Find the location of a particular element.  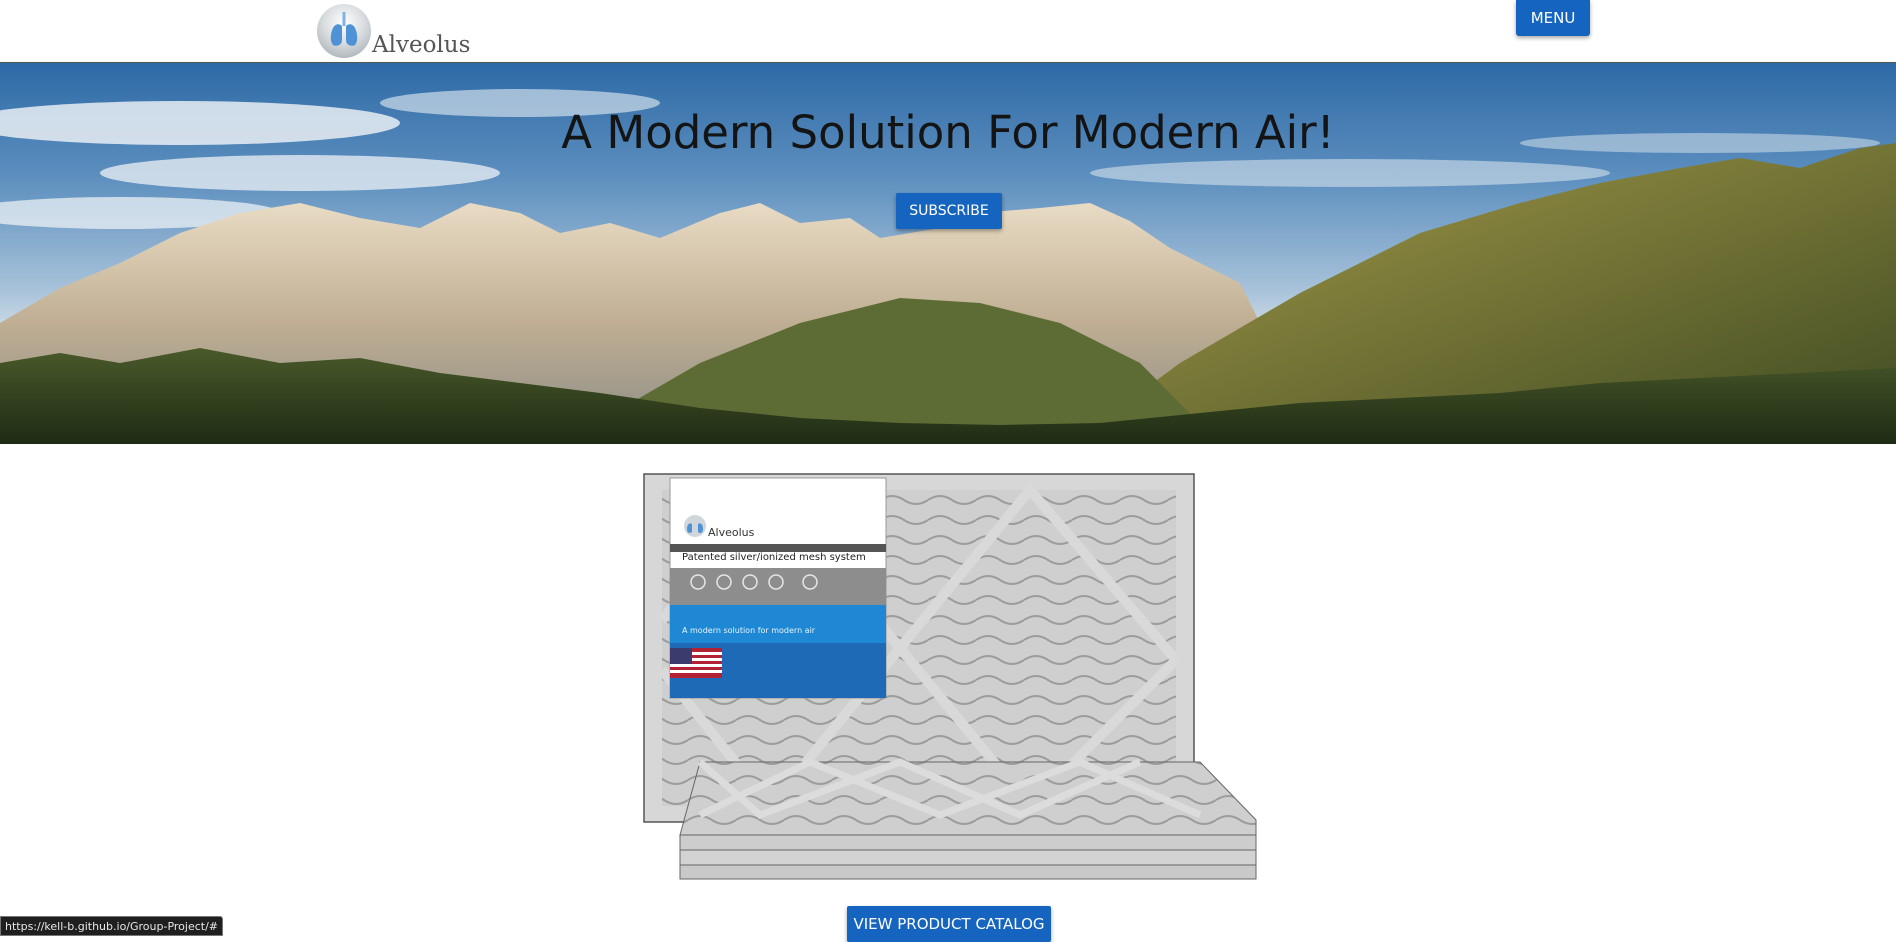

package-heading-label: Patented silver/ionized mesh system is located at coordinates (774, 557).